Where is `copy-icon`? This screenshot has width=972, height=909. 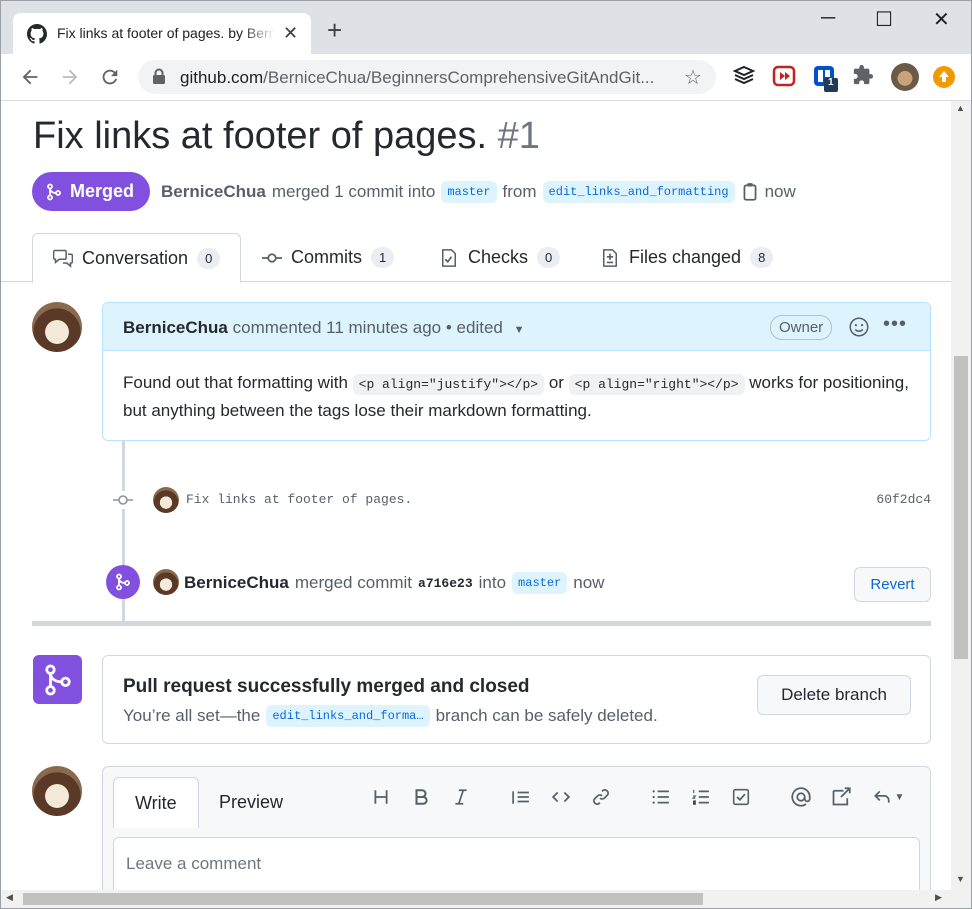
copy-icon is located at coordinates (750, 192).